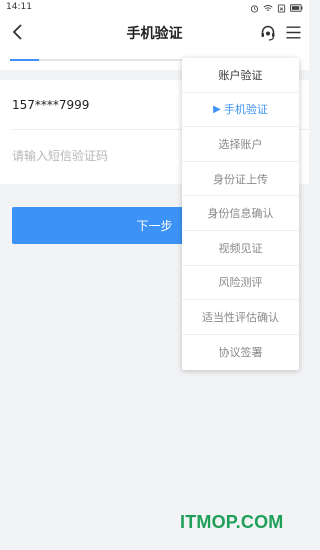  I want to click on dropdown-item-label: 手机验证, so click(245, 110).